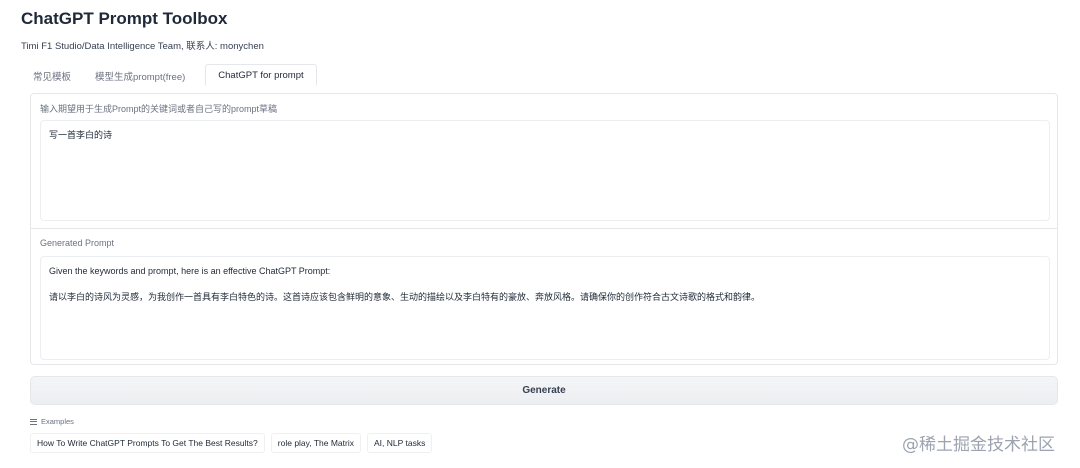  I want to click on examples-label: Examples, so click(57, 421).